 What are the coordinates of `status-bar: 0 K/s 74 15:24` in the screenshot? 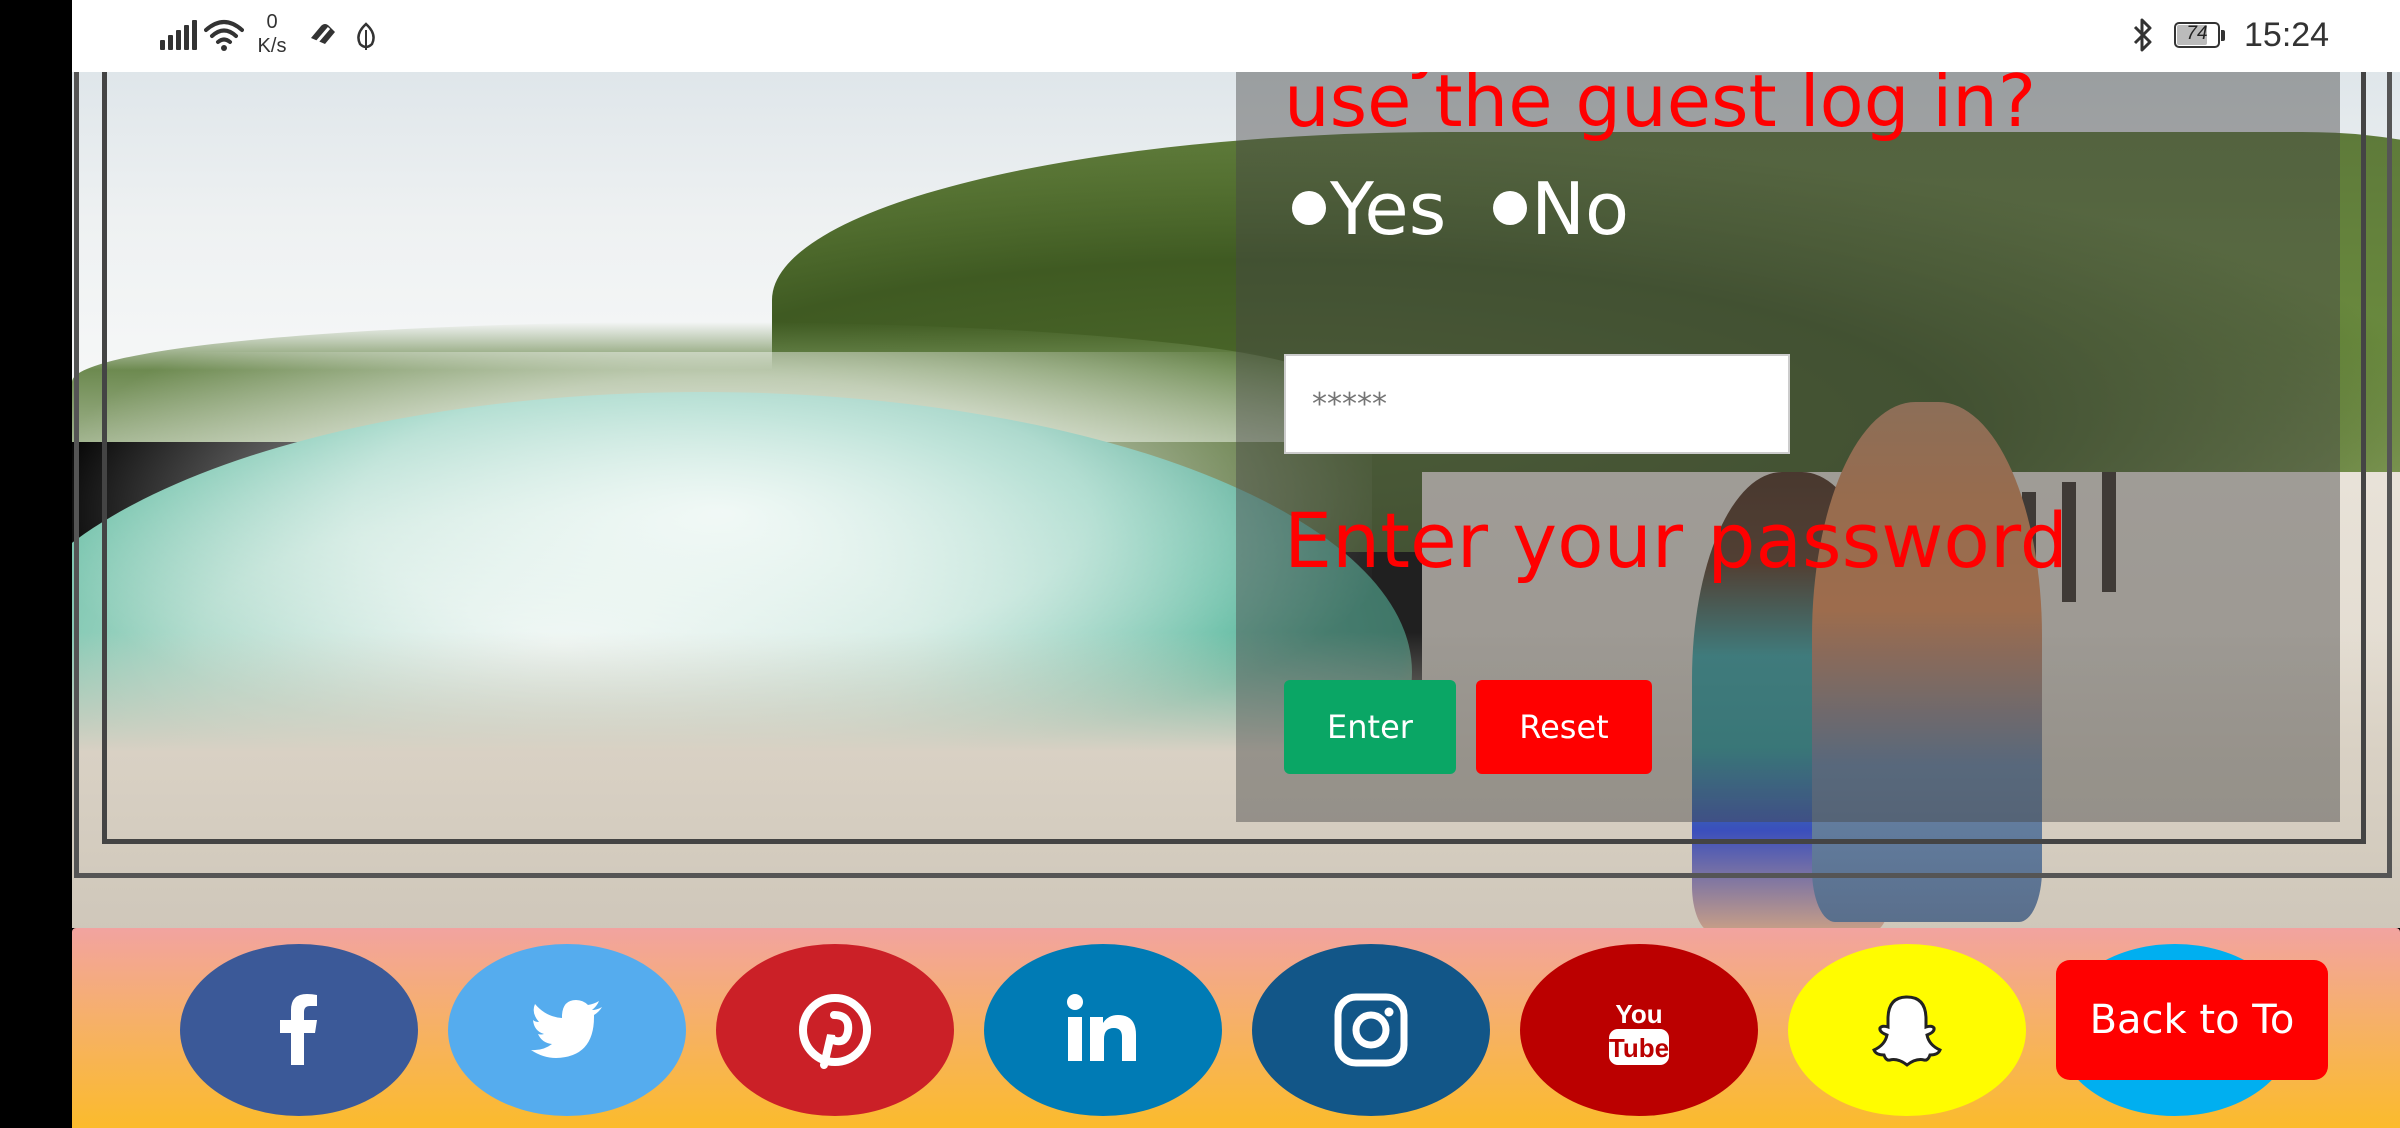 It's located at (1236, 36).